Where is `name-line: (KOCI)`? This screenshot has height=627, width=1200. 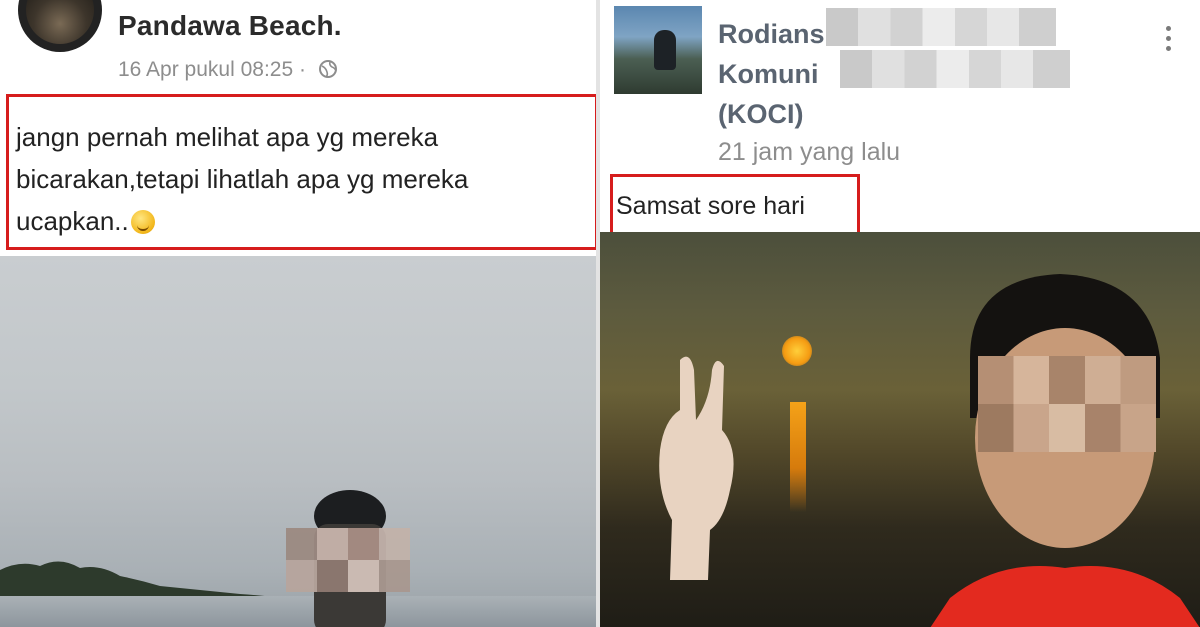 name-line: (KOCI) is located at coordinates (761, 114).